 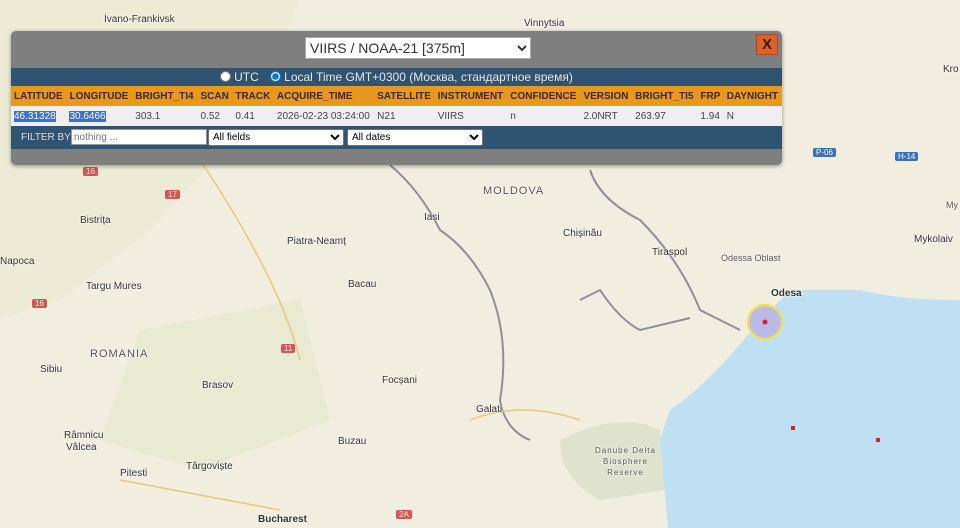 I want to click on map-label: Odessa Oblast, so click(x=751, y=258).